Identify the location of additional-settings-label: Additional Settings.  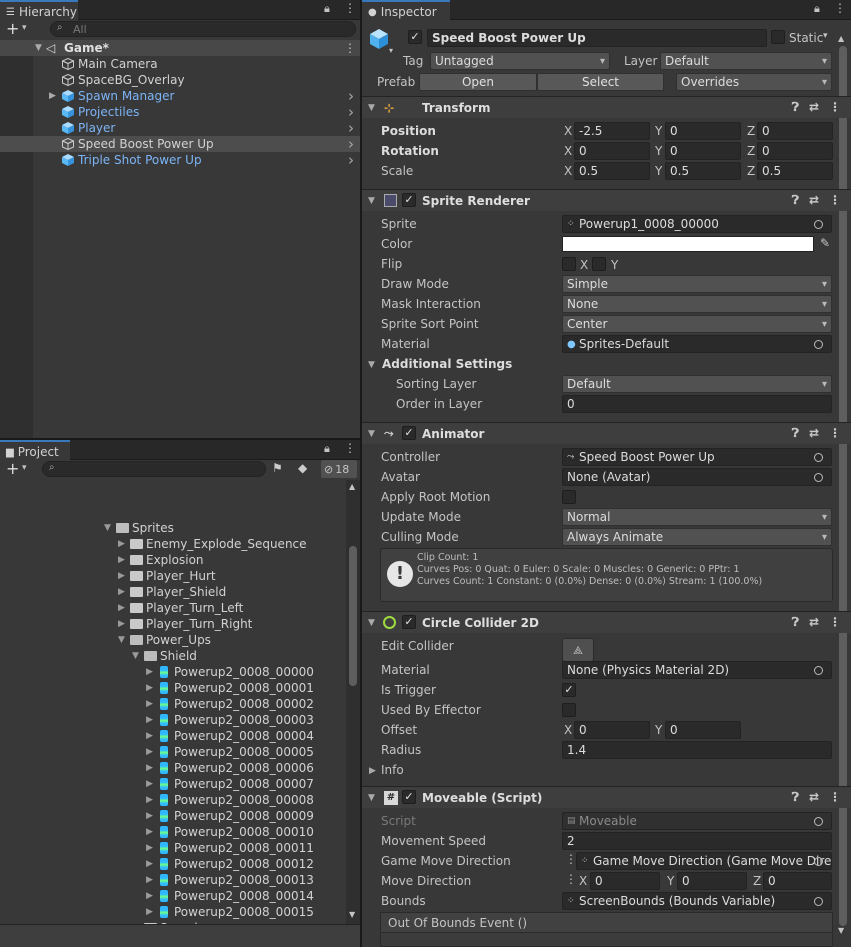
(447, 364).